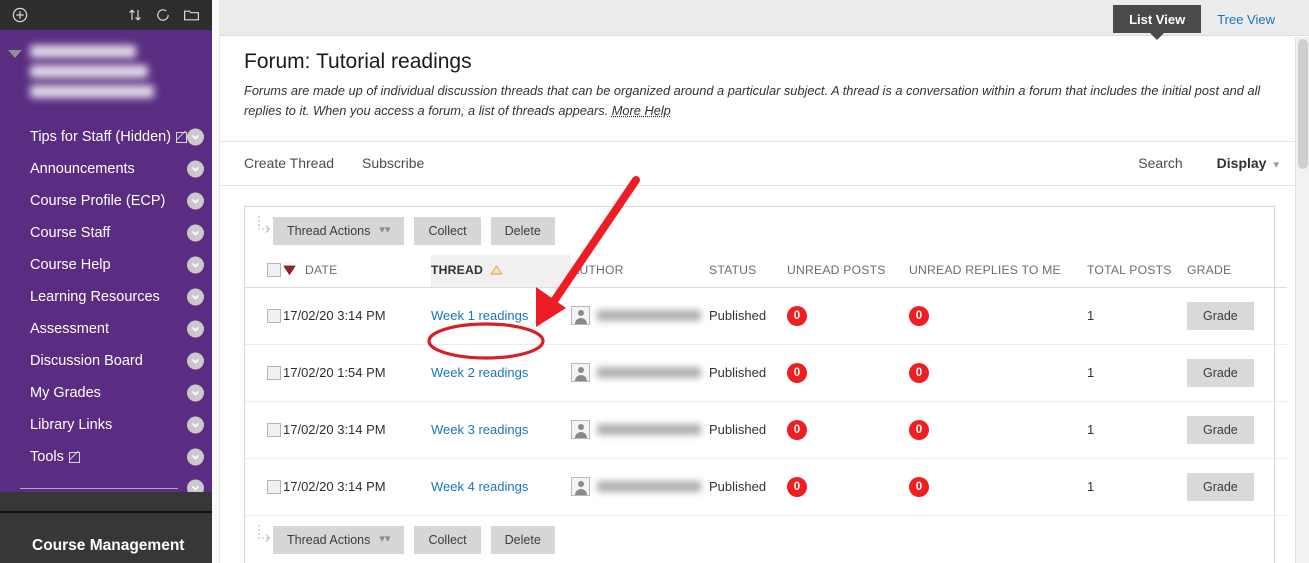  What do you see at coordinates (358, 61) in the screenshot?
I see `page-title: Forum: Tutorial readings` at bounding box center [358, 61].